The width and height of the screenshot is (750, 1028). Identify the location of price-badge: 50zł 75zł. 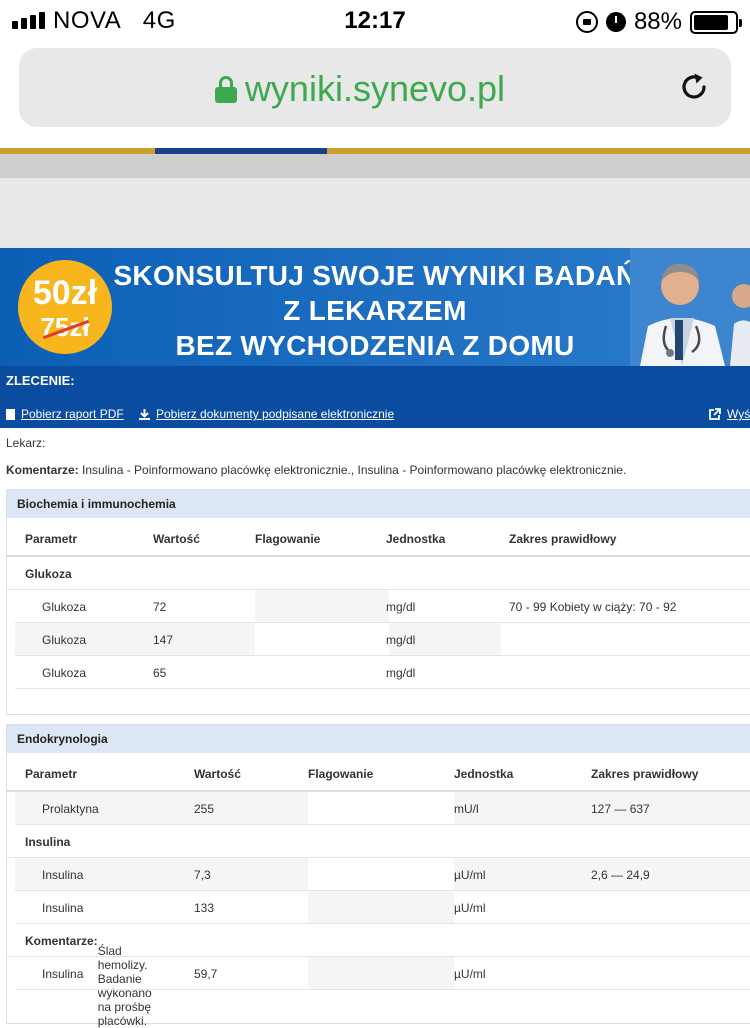
(65, 307).